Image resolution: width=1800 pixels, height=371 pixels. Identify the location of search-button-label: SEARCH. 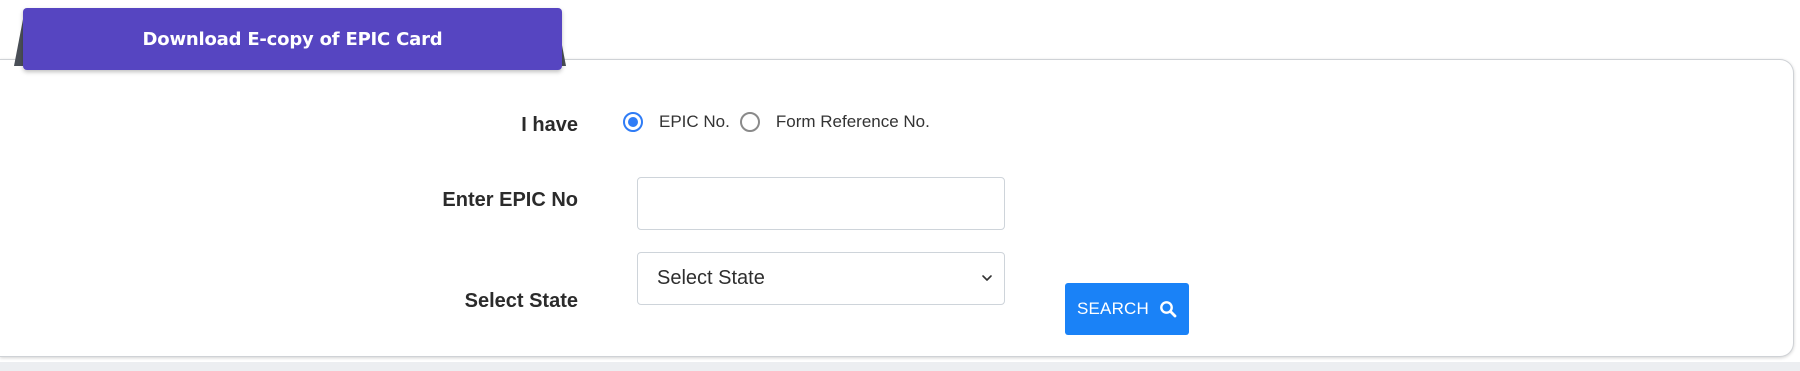
(1113, 308).